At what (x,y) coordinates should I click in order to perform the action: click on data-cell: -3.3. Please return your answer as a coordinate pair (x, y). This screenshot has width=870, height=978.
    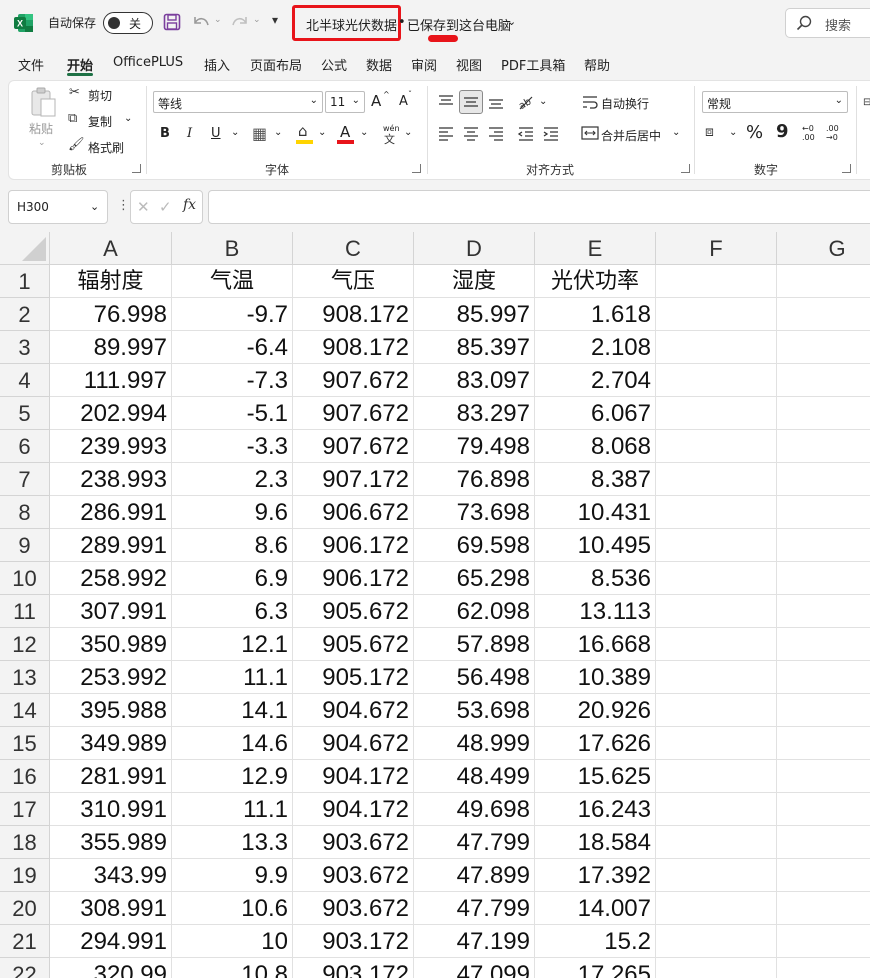
    Looking at the image, I should click on (232, 446).